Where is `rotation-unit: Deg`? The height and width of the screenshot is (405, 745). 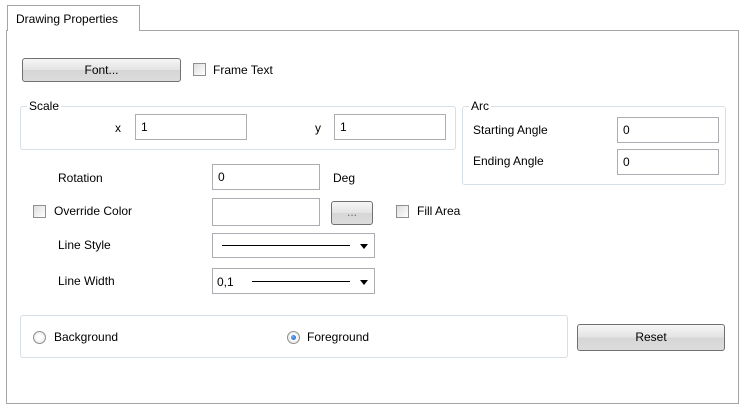
rotation-unit: Deg is located at coordinates (344, 178).